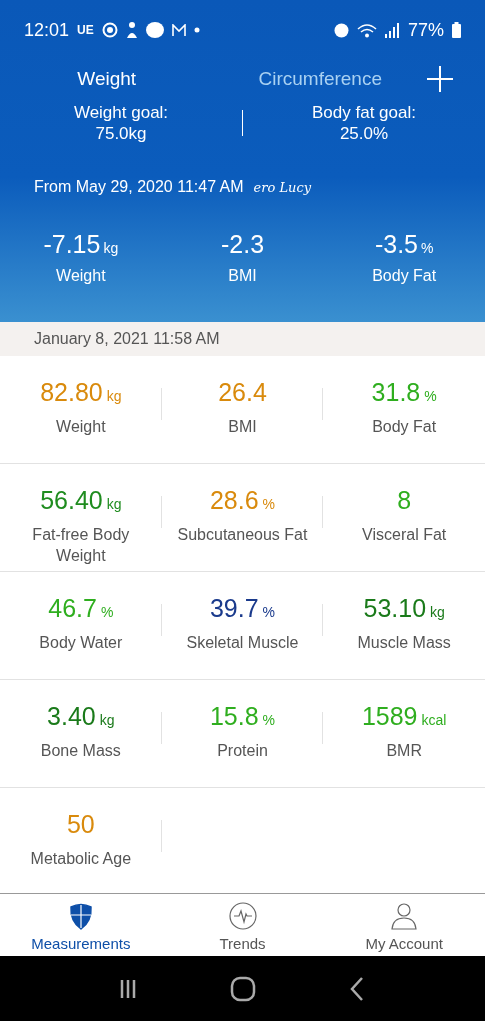  What do you see at coordinates (196, 30) in the screenshot?
I see `dot-icon` at bounding box center [196, 30].